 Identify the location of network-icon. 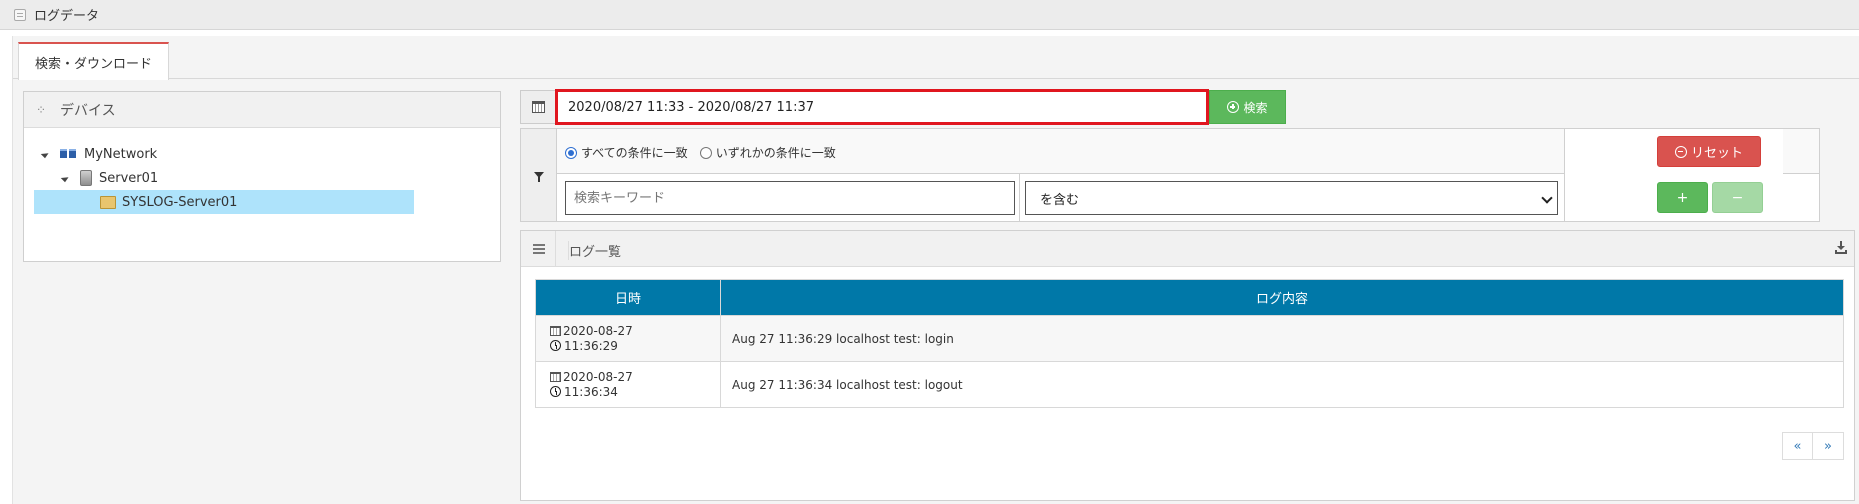
(69, 154).